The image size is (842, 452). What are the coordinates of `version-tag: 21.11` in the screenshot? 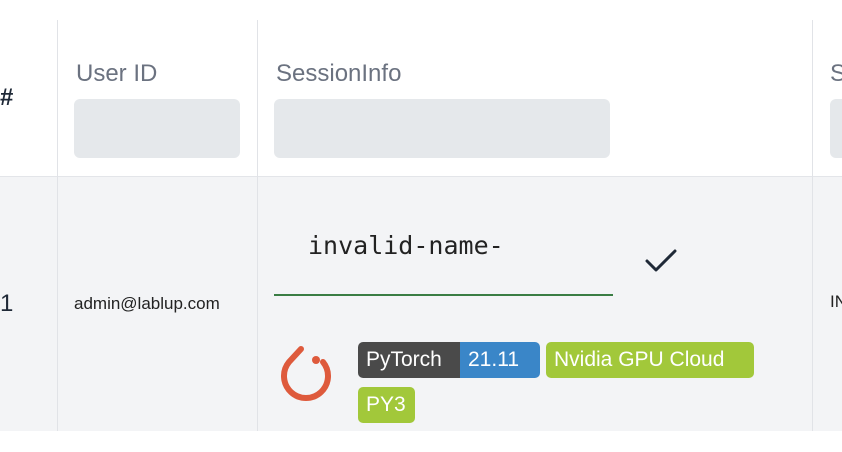 It's located at (500, 360).